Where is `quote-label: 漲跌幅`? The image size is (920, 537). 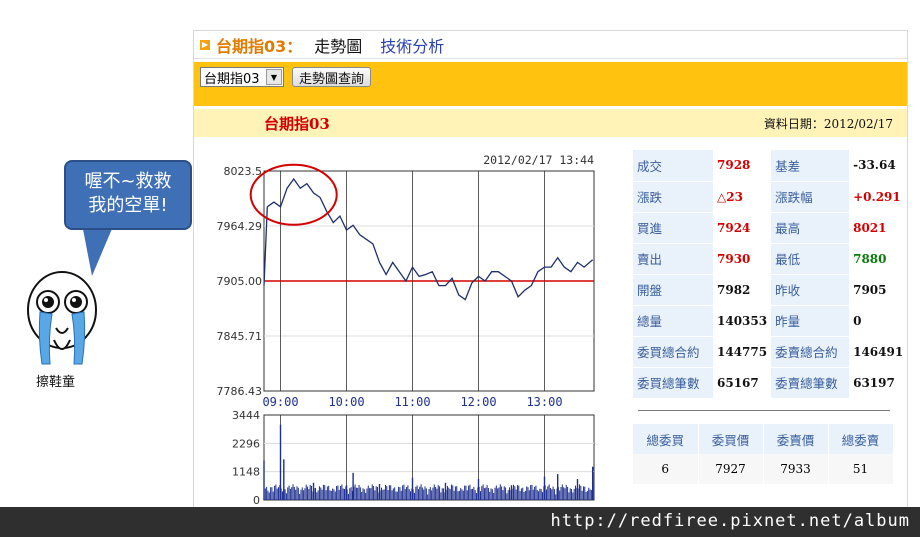 quote-label: 漲跌幅 is located at coordinates (810, 197).